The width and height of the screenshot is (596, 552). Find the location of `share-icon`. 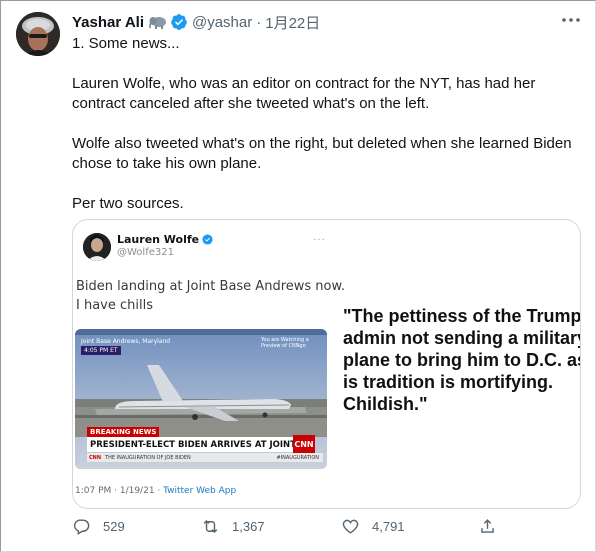

share-icon is located at coordinates (487, 525).